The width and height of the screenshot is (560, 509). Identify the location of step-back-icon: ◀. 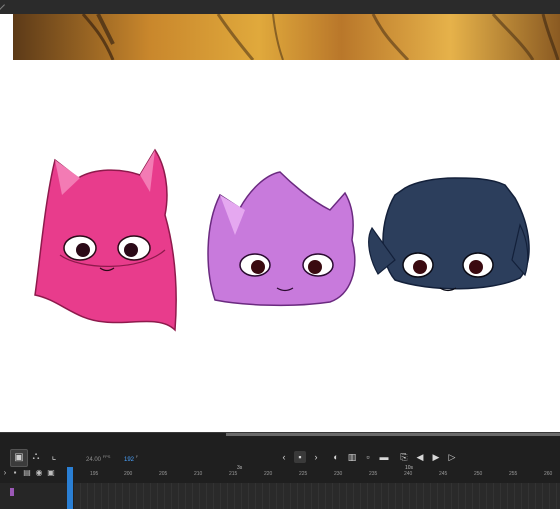
(420, 457).